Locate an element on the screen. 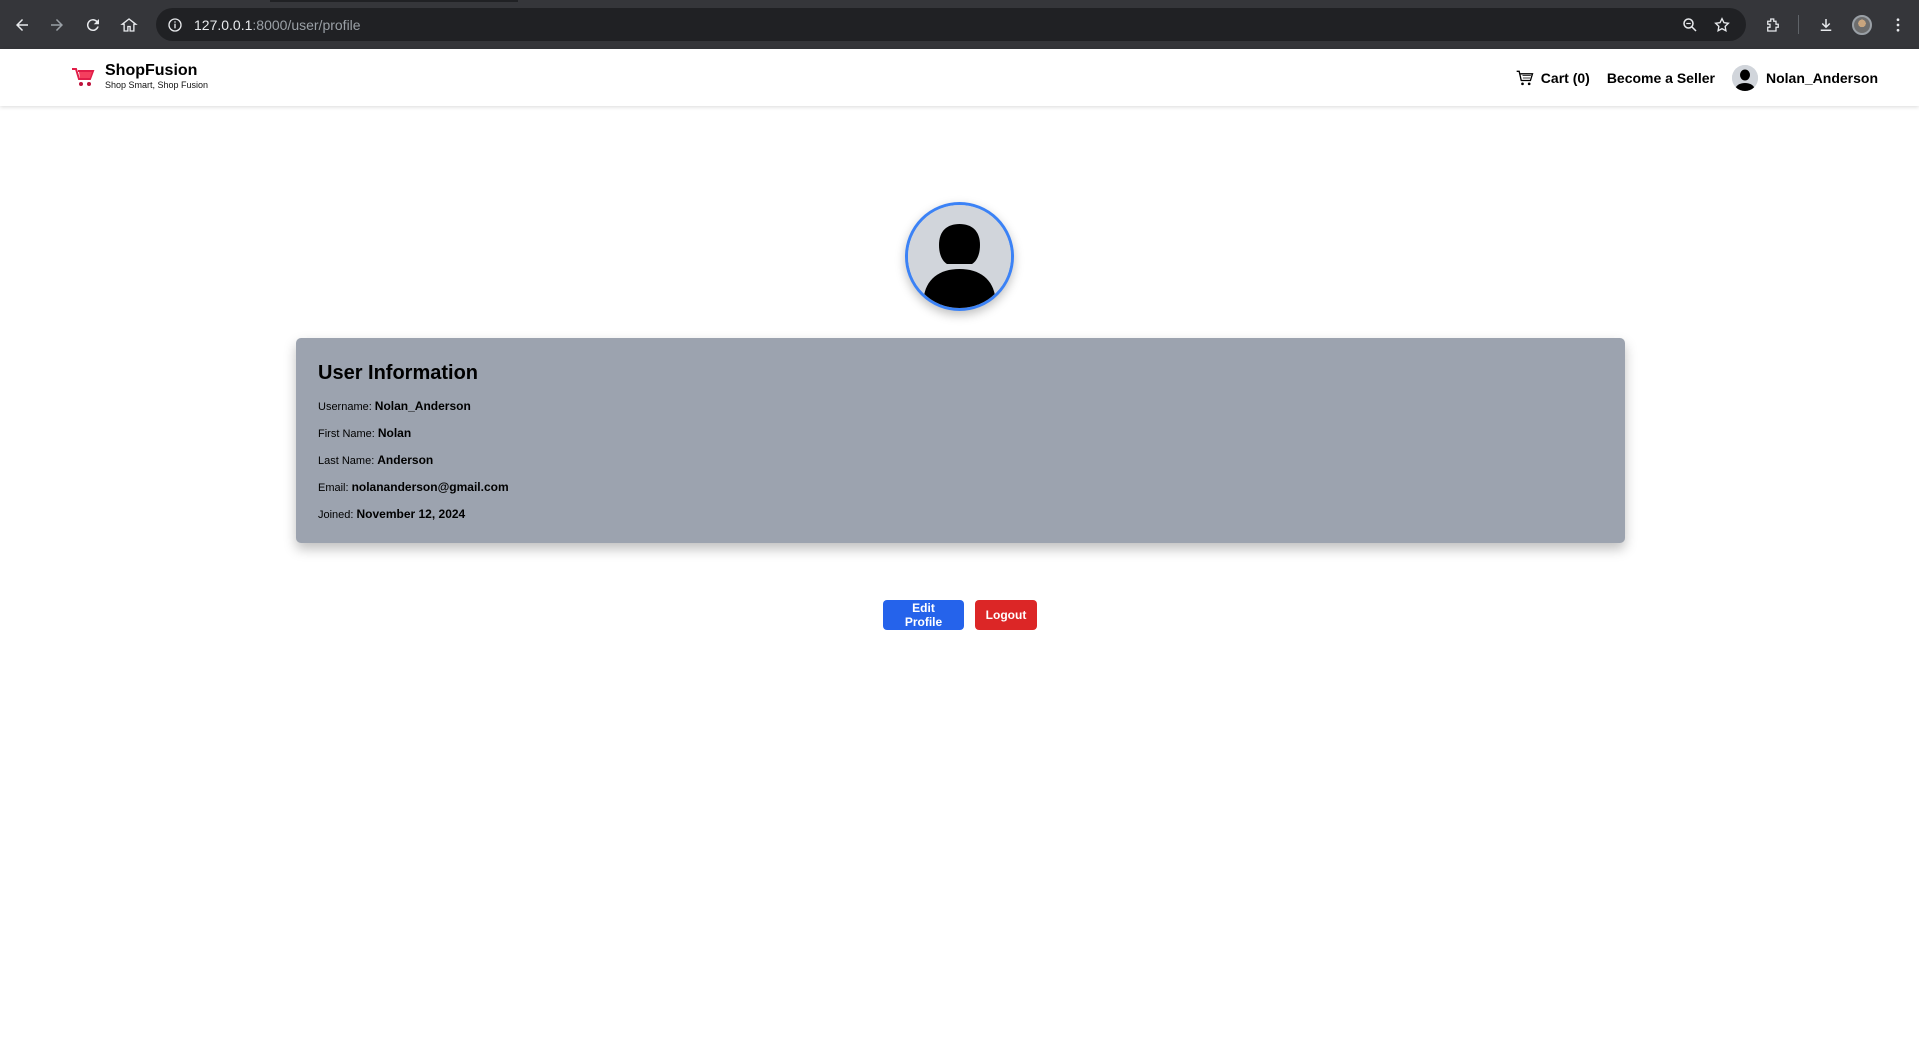 This screenshot has height=1041, width=1919. chrome-menu-icon is located at coordinates (1898, 25).